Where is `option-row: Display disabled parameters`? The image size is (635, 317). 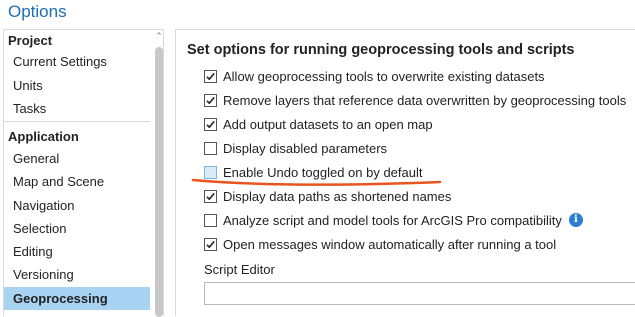 option-row: Display disabled parameters is located at coordinates (295, 148).